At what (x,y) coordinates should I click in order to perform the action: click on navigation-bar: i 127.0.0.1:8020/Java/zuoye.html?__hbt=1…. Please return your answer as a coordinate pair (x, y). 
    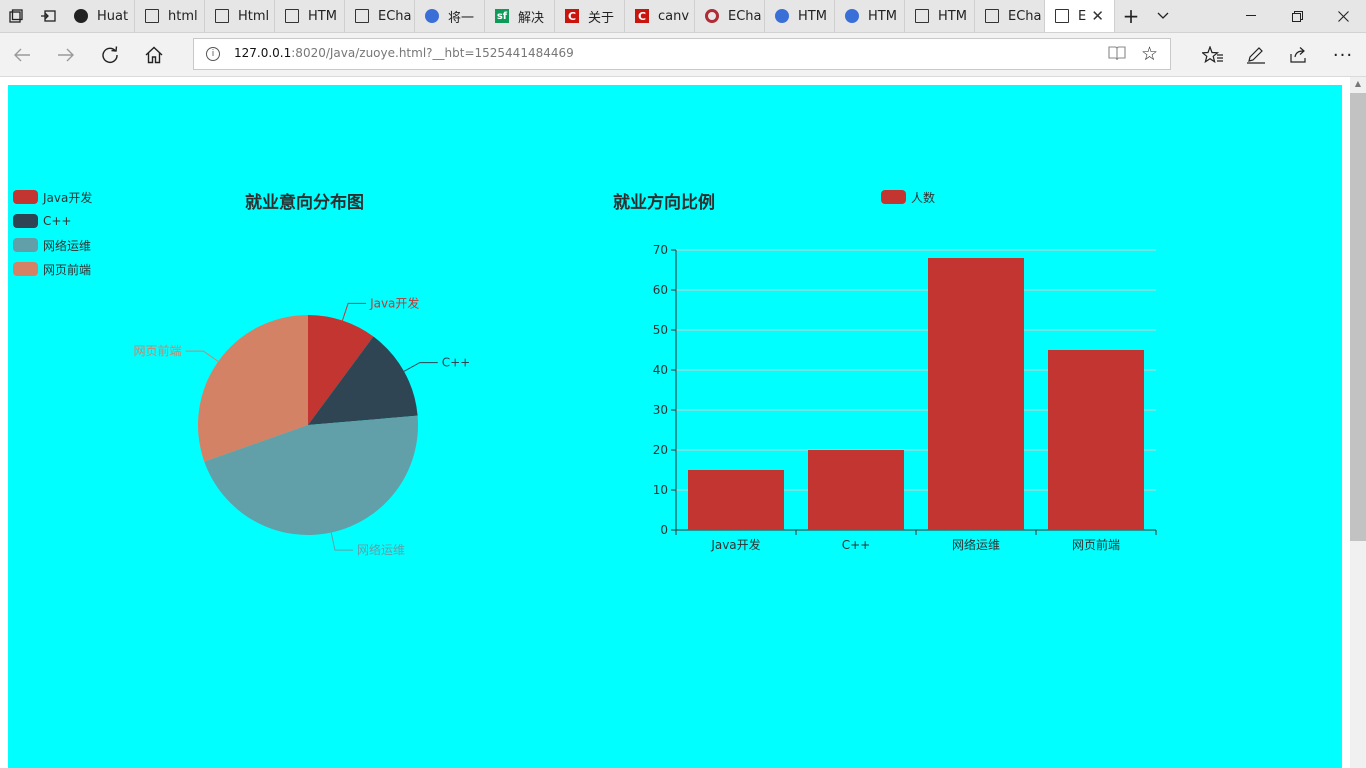
    Looking at the image, I should click on (683, 55).